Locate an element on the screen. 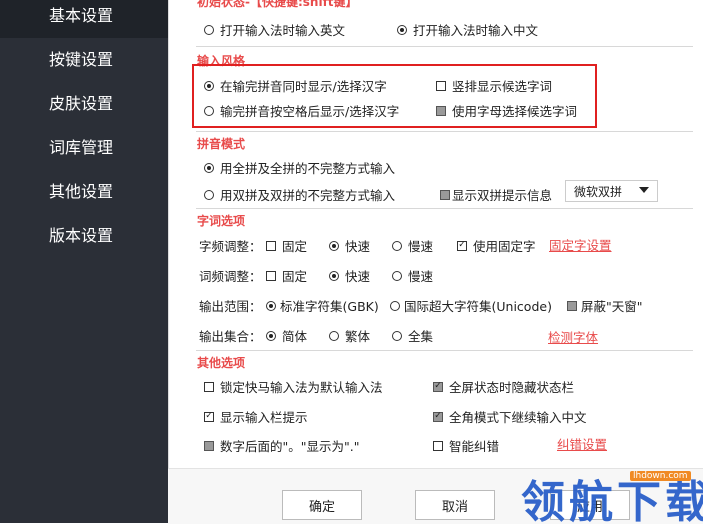 Image resolution: width=703 pixels, height=530 pixels. word-freq-label: 词频调整： is located at coordinates (230, 276).